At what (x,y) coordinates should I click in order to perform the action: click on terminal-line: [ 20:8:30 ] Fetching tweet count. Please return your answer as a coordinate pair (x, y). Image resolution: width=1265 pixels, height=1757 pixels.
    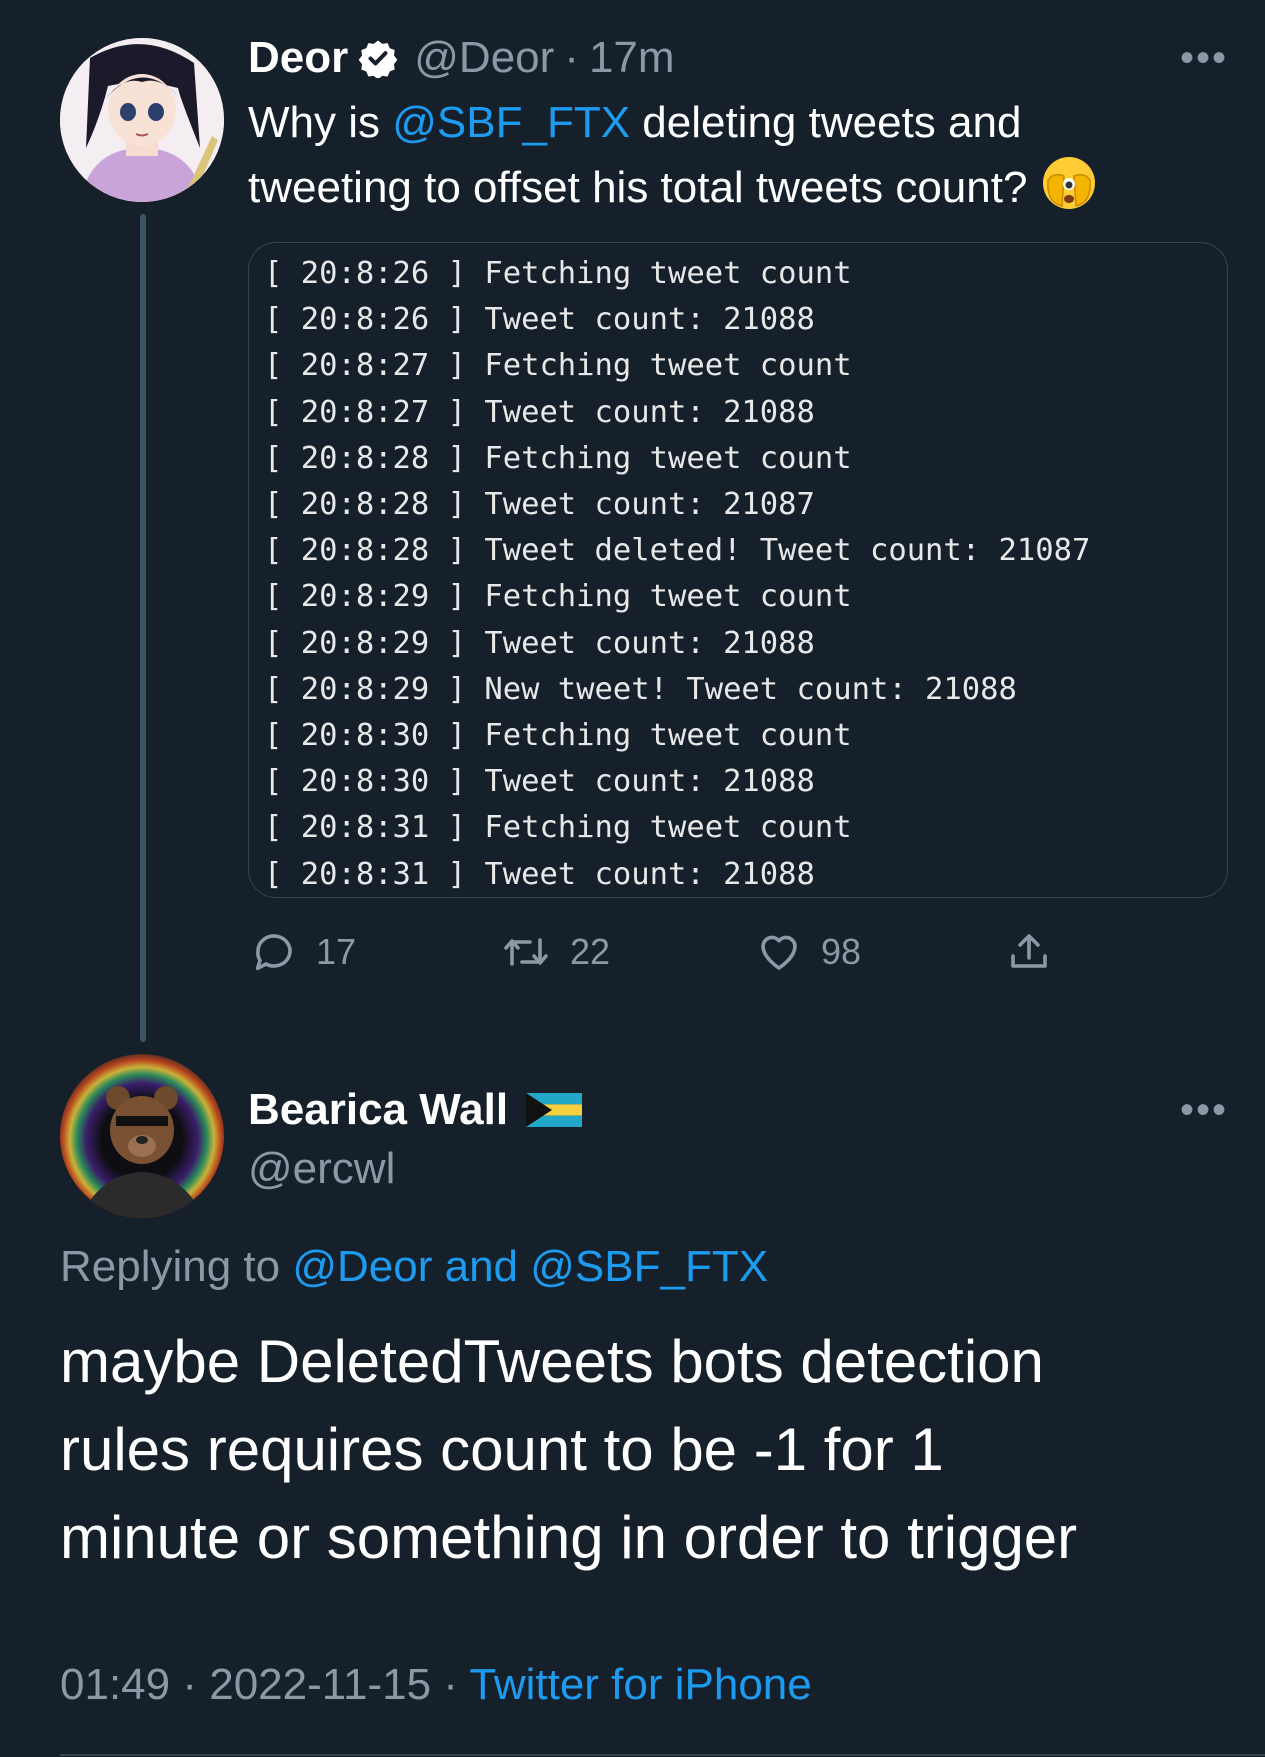
    Looking at the image, I should click on (558, 736).